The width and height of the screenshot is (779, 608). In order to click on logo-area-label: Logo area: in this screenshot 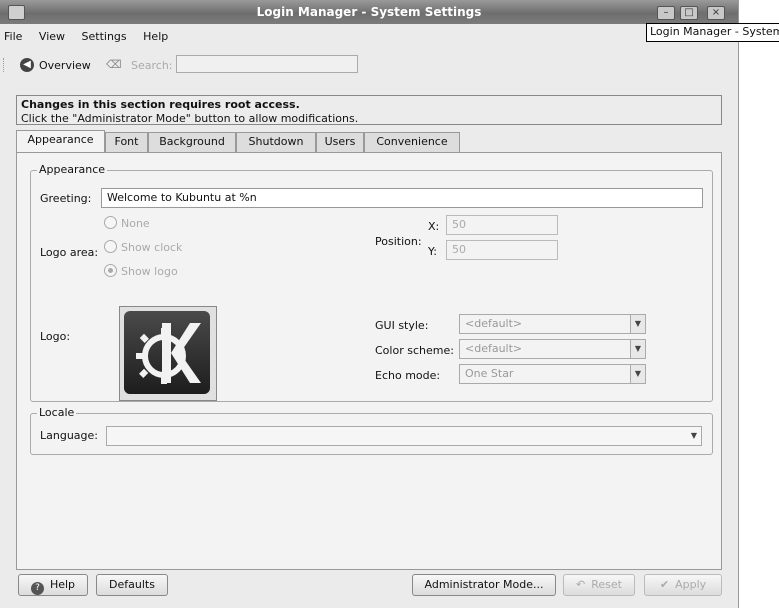, I will do `click(69, 252)`.